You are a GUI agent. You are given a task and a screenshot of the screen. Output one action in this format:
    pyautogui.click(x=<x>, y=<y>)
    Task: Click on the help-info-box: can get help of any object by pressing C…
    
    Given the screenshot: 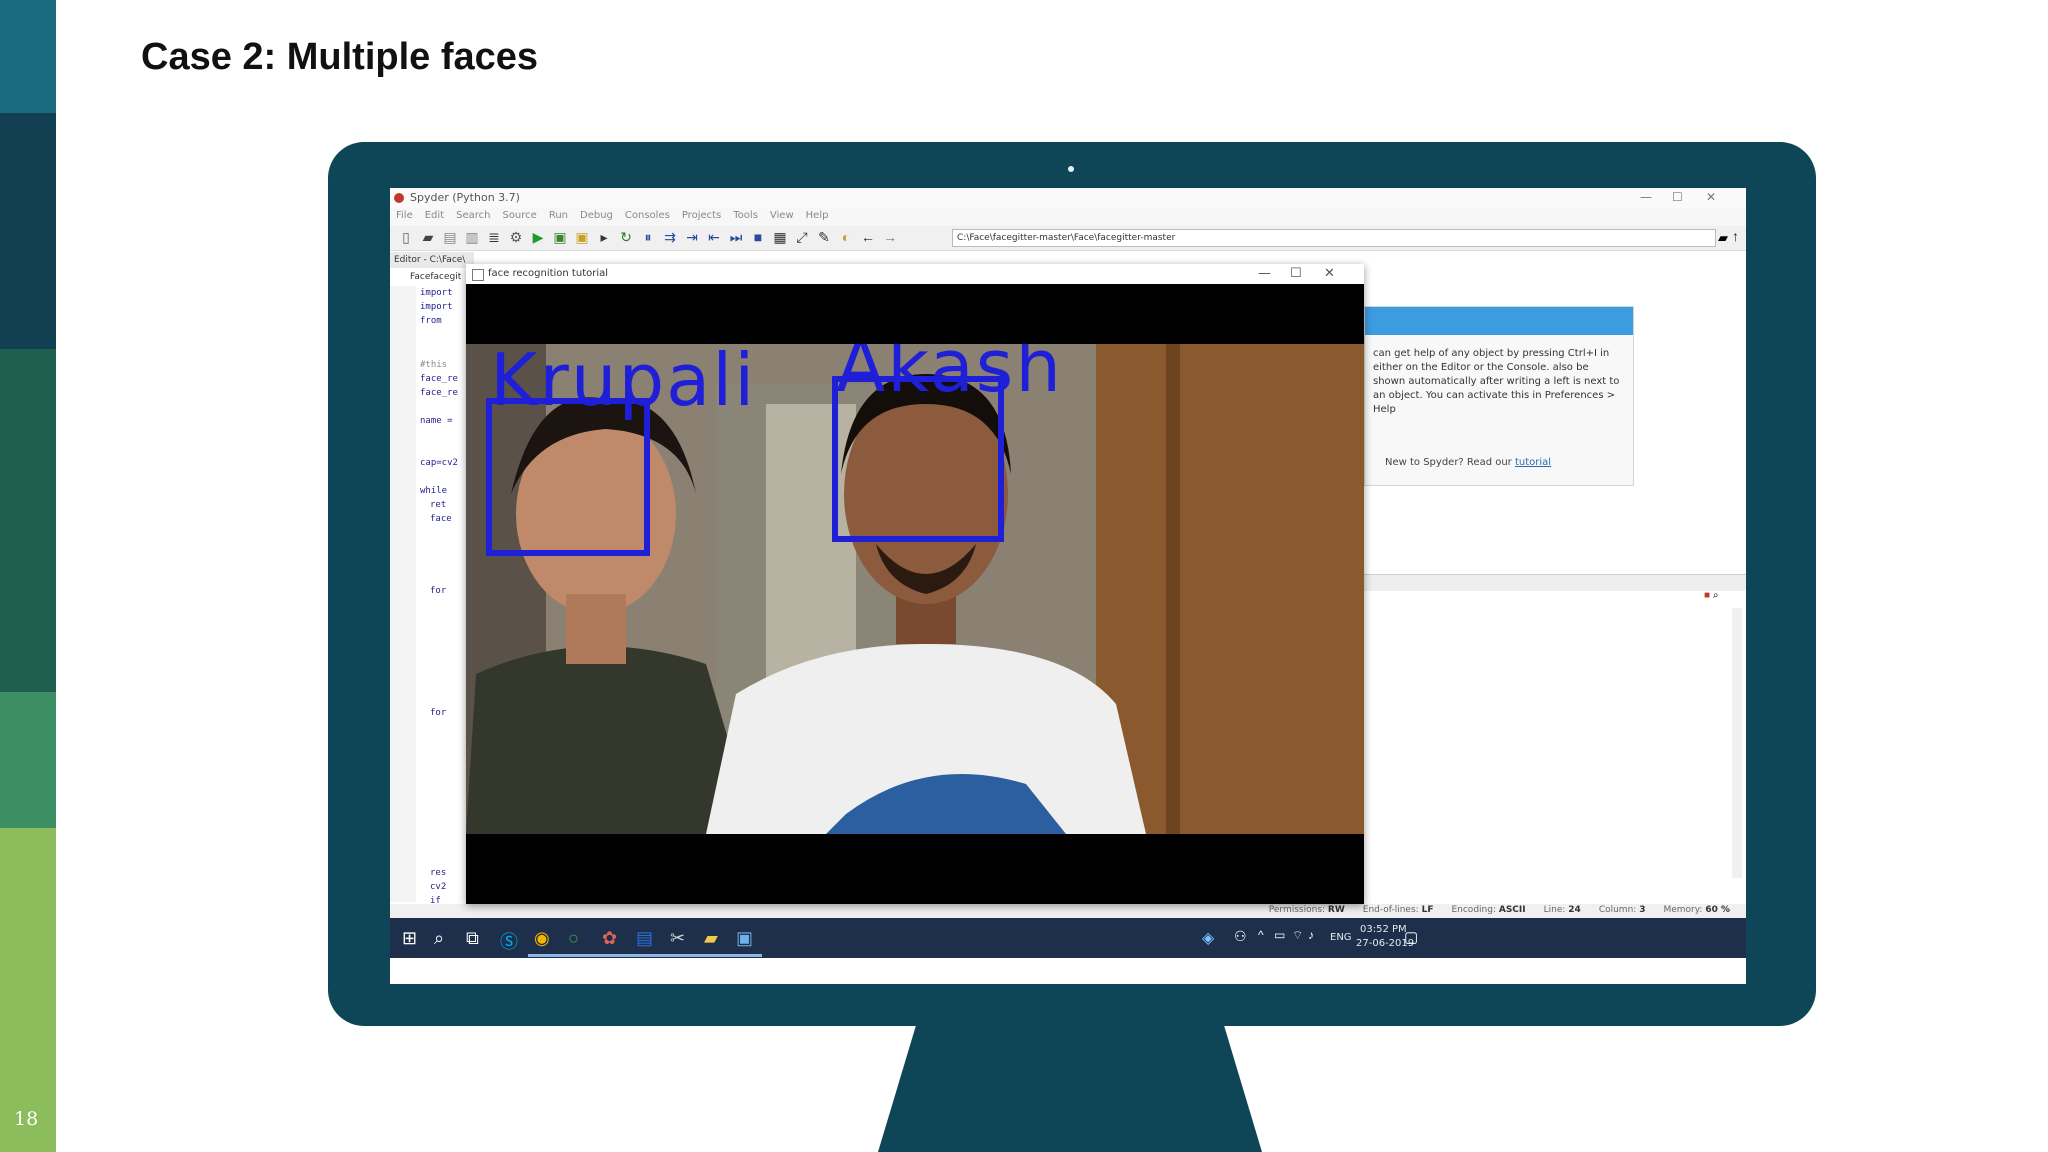 What is the action you would take?
    pyautogui.click(x=1499, y=396)
    